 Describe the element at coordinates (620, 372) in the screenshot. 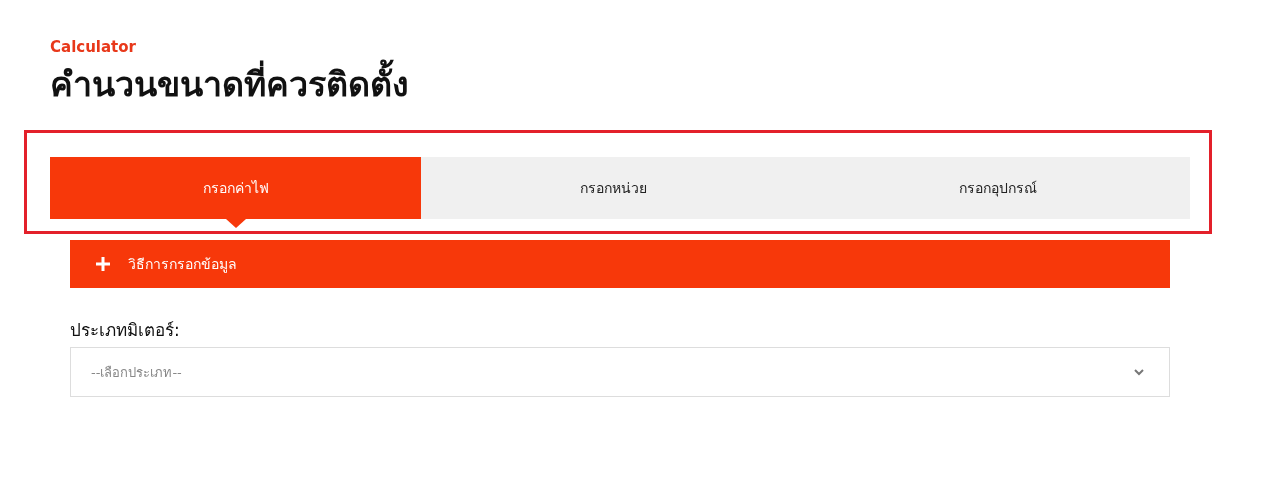

I see `meter-type-select: --เลือกประเภท--` at that location.